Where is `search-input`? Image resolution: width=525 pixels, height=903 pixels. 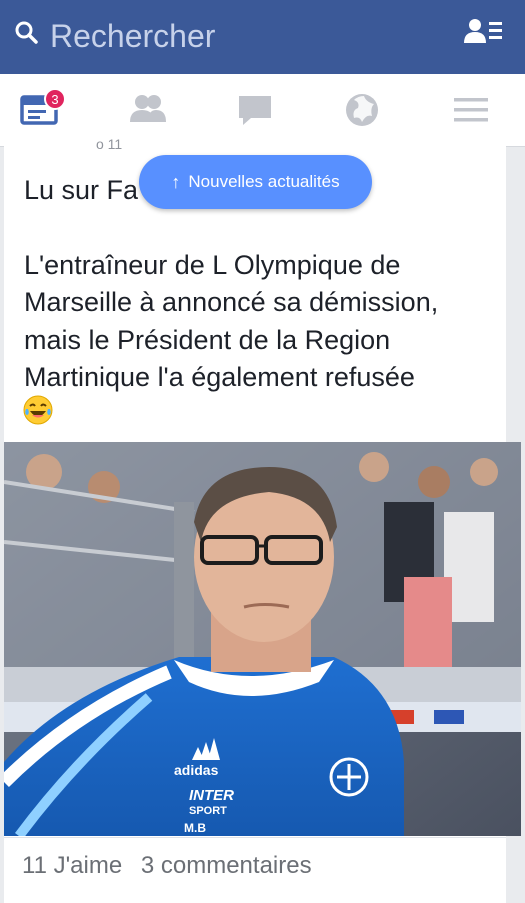
search-input is located at coordinates (240, 36).